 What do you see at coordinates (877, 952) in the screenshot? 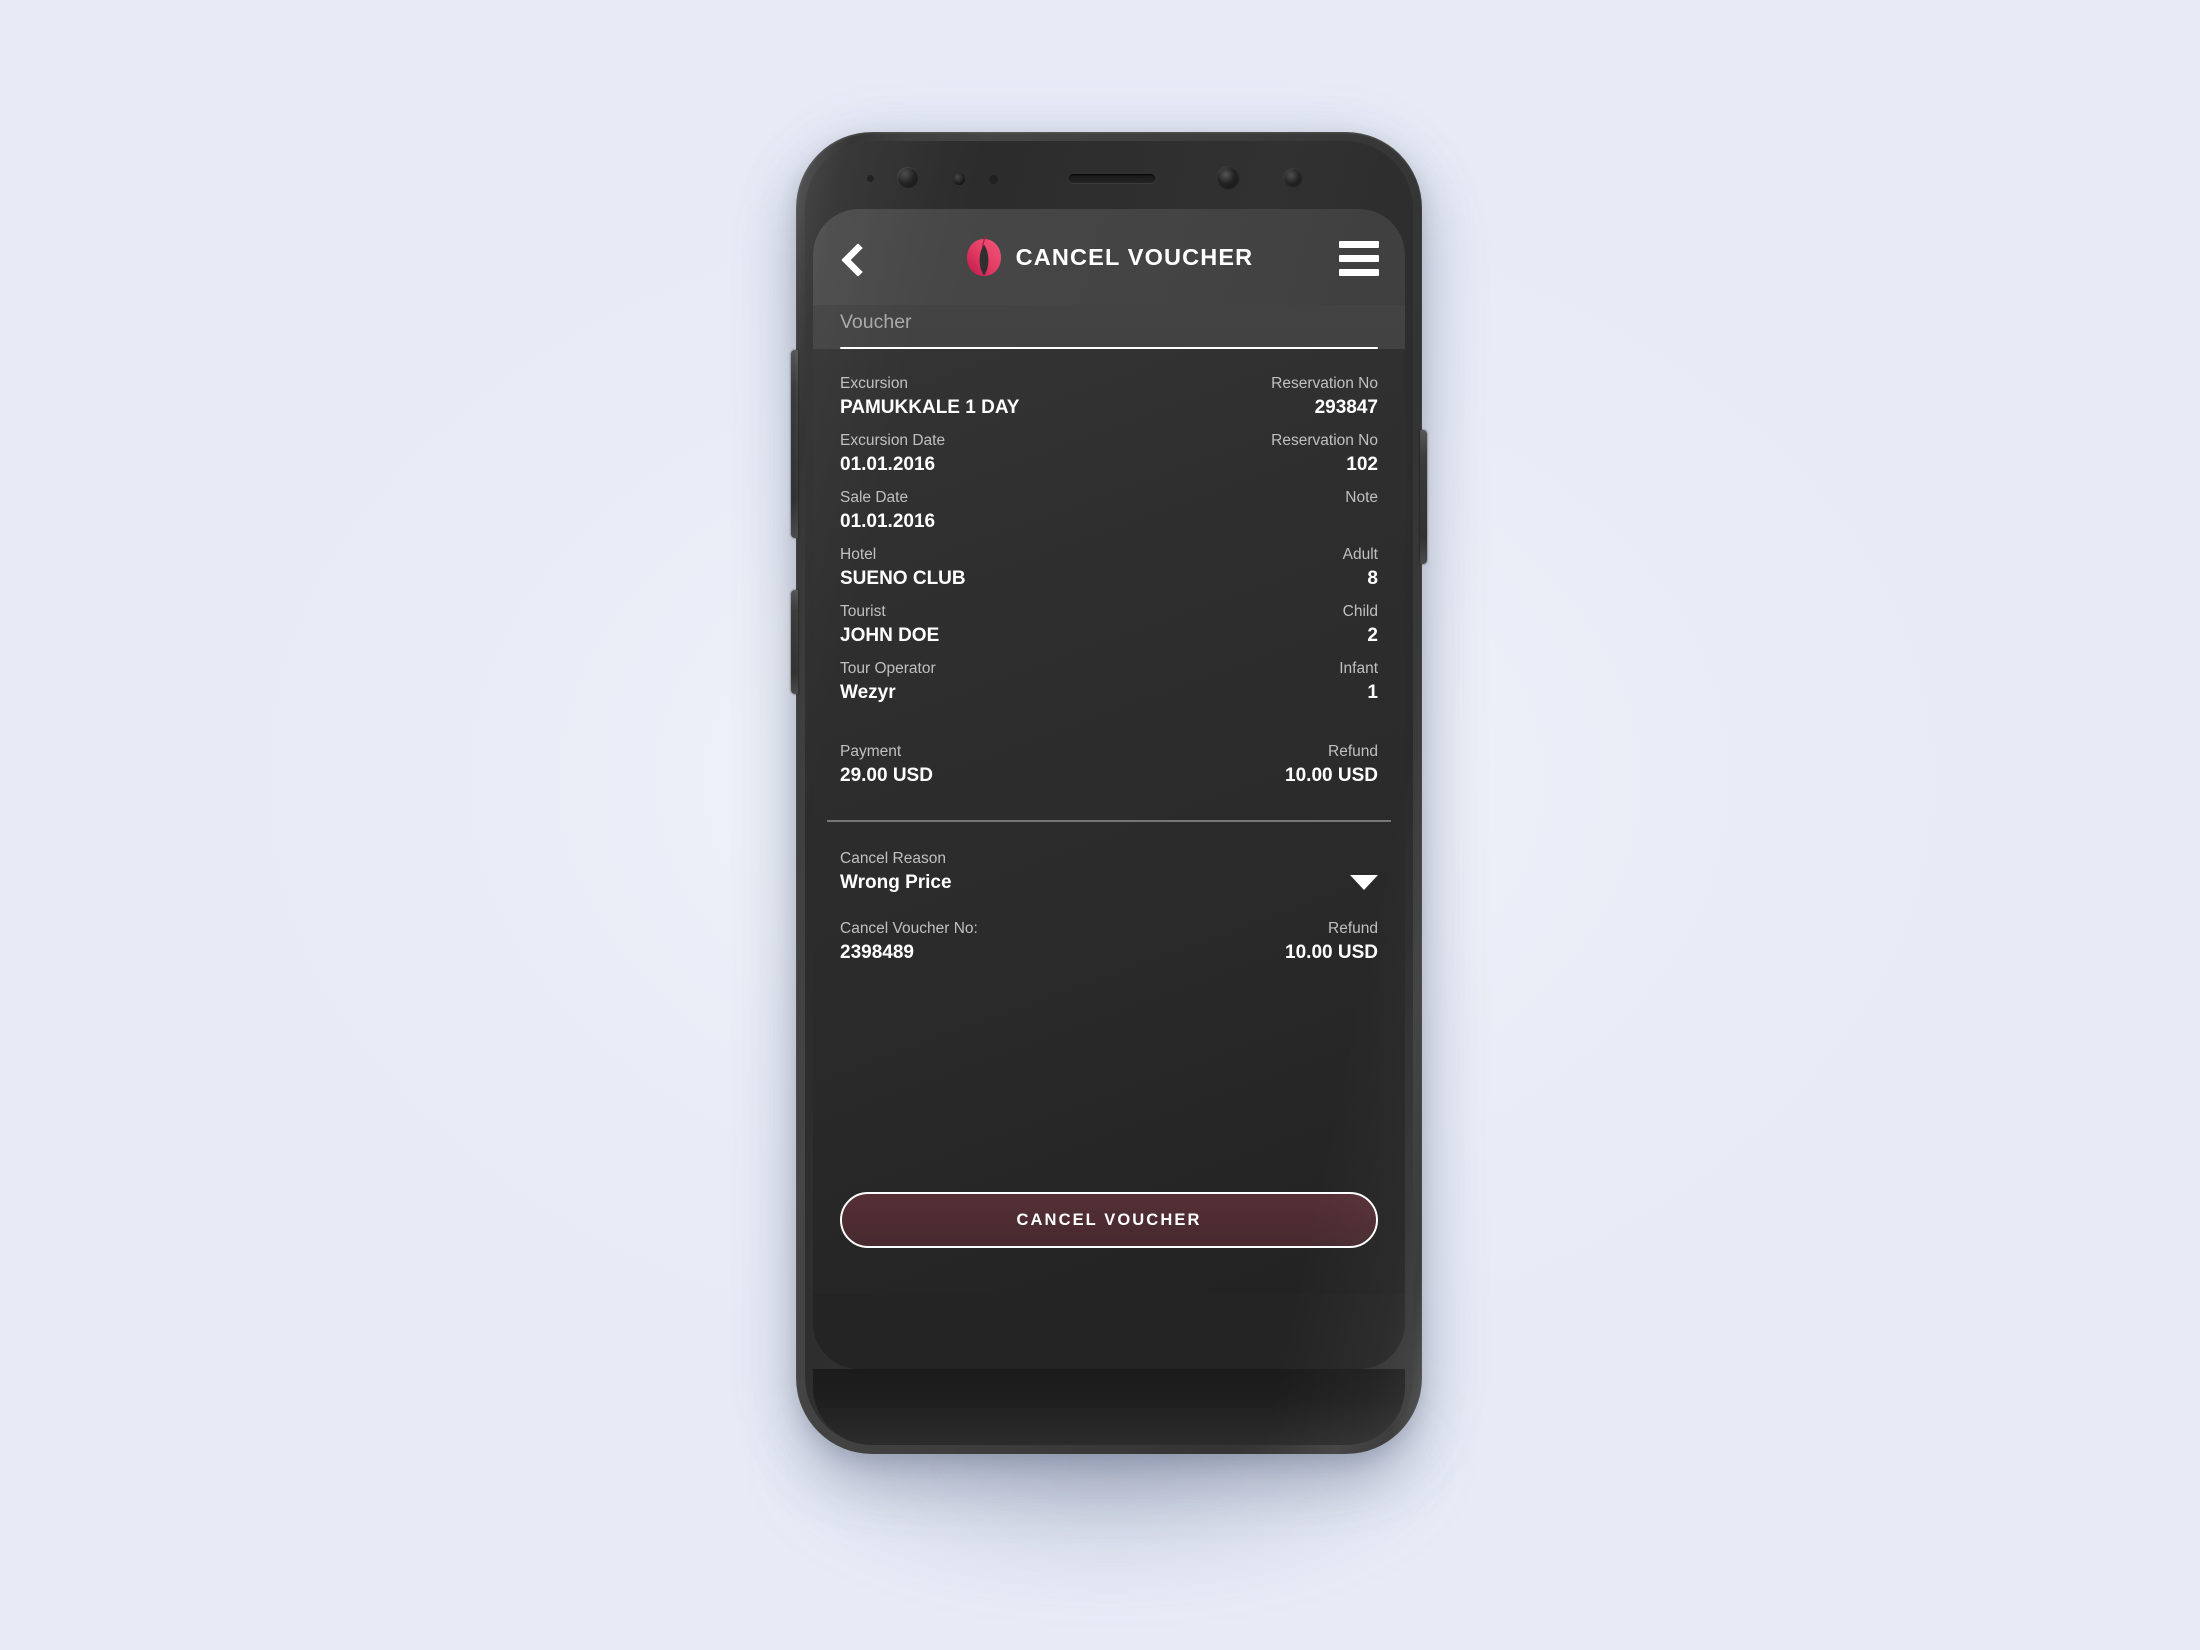
I see `cancel-voucher-no-value: 2398489` at bounding box center [877, 952].